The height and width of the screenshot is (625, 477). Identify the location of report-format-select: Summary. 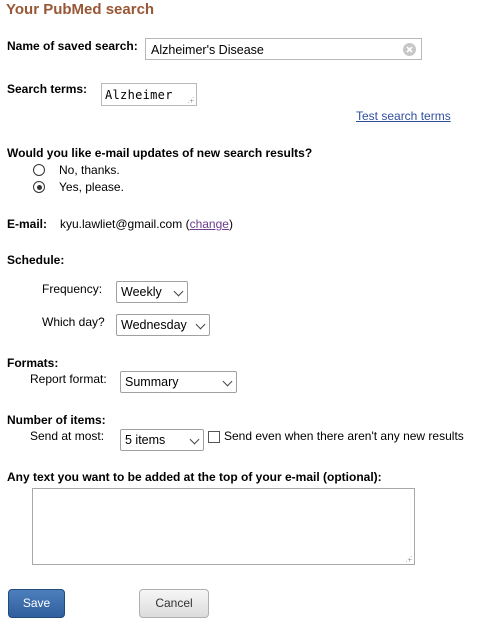
(178, 382).